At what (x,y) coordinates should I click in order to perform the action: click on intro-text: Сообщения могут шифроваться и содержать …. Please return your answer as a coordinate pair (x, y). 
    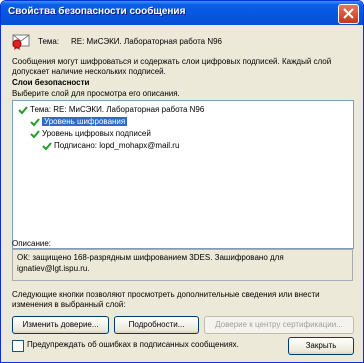
    Looking at the image, I should click on (172, 66).